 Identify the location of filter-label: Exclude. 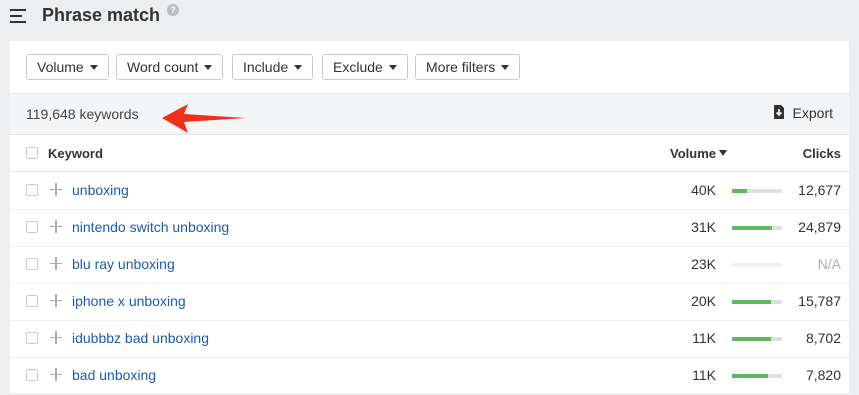
(358, 67).